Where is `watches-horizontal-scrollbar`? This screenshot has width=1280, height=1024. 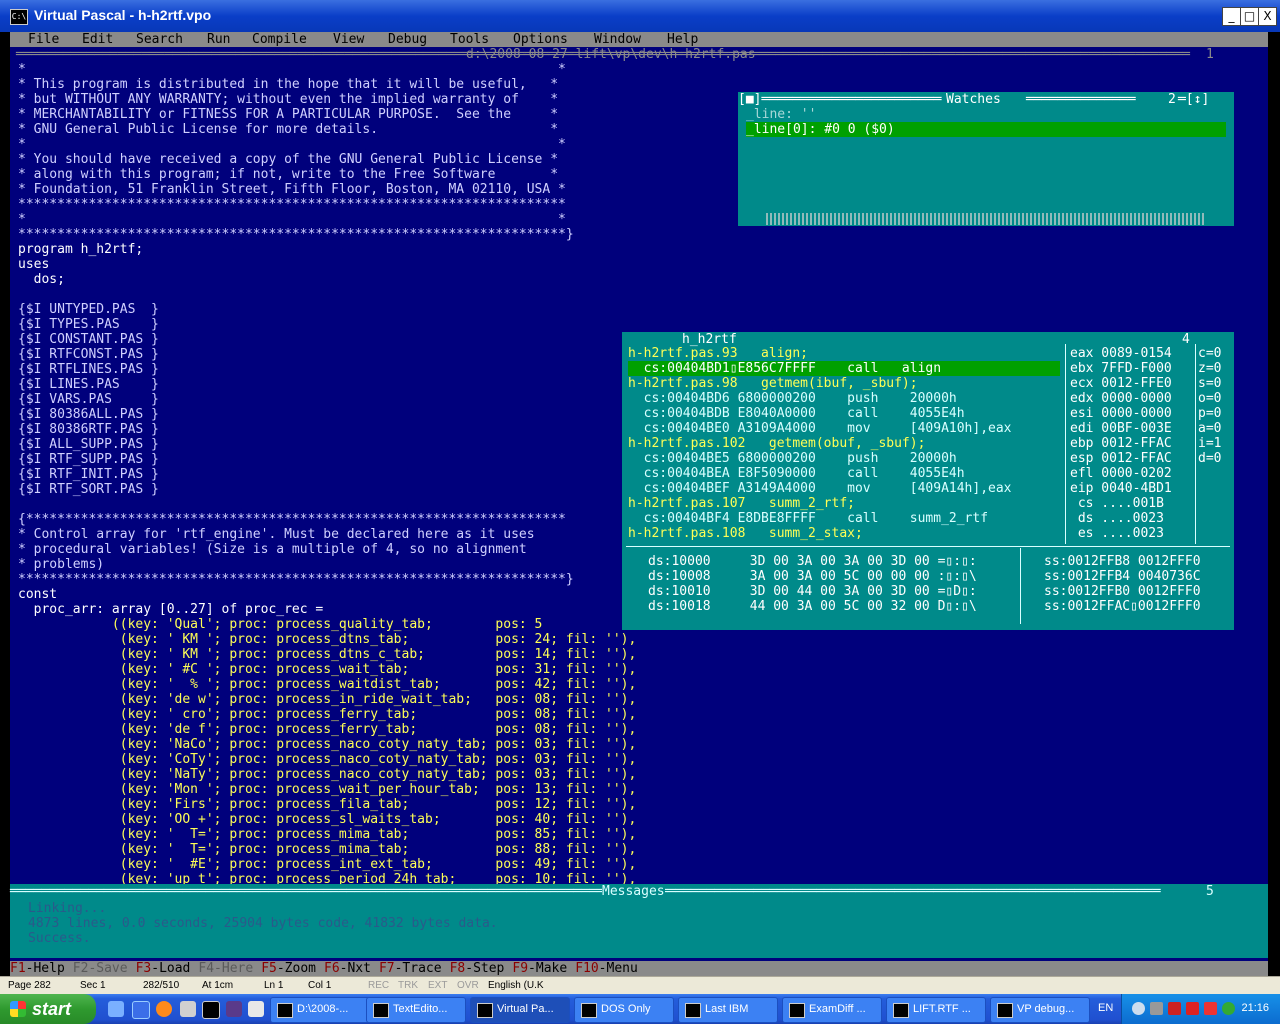 watches-horizontal-scrollbar is located at coordinates (986, 219).